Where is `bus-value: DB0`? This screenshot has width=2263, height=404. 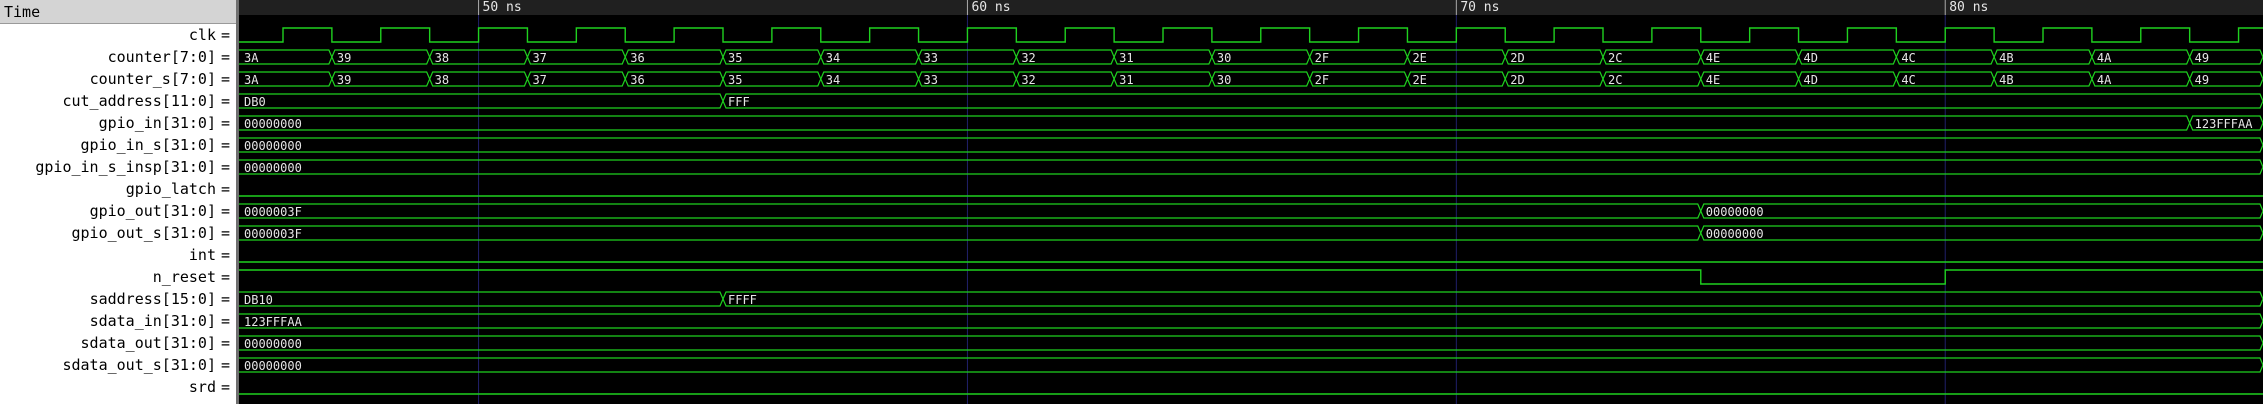 bus-value: DB0 is located at coordinates (255, 102).